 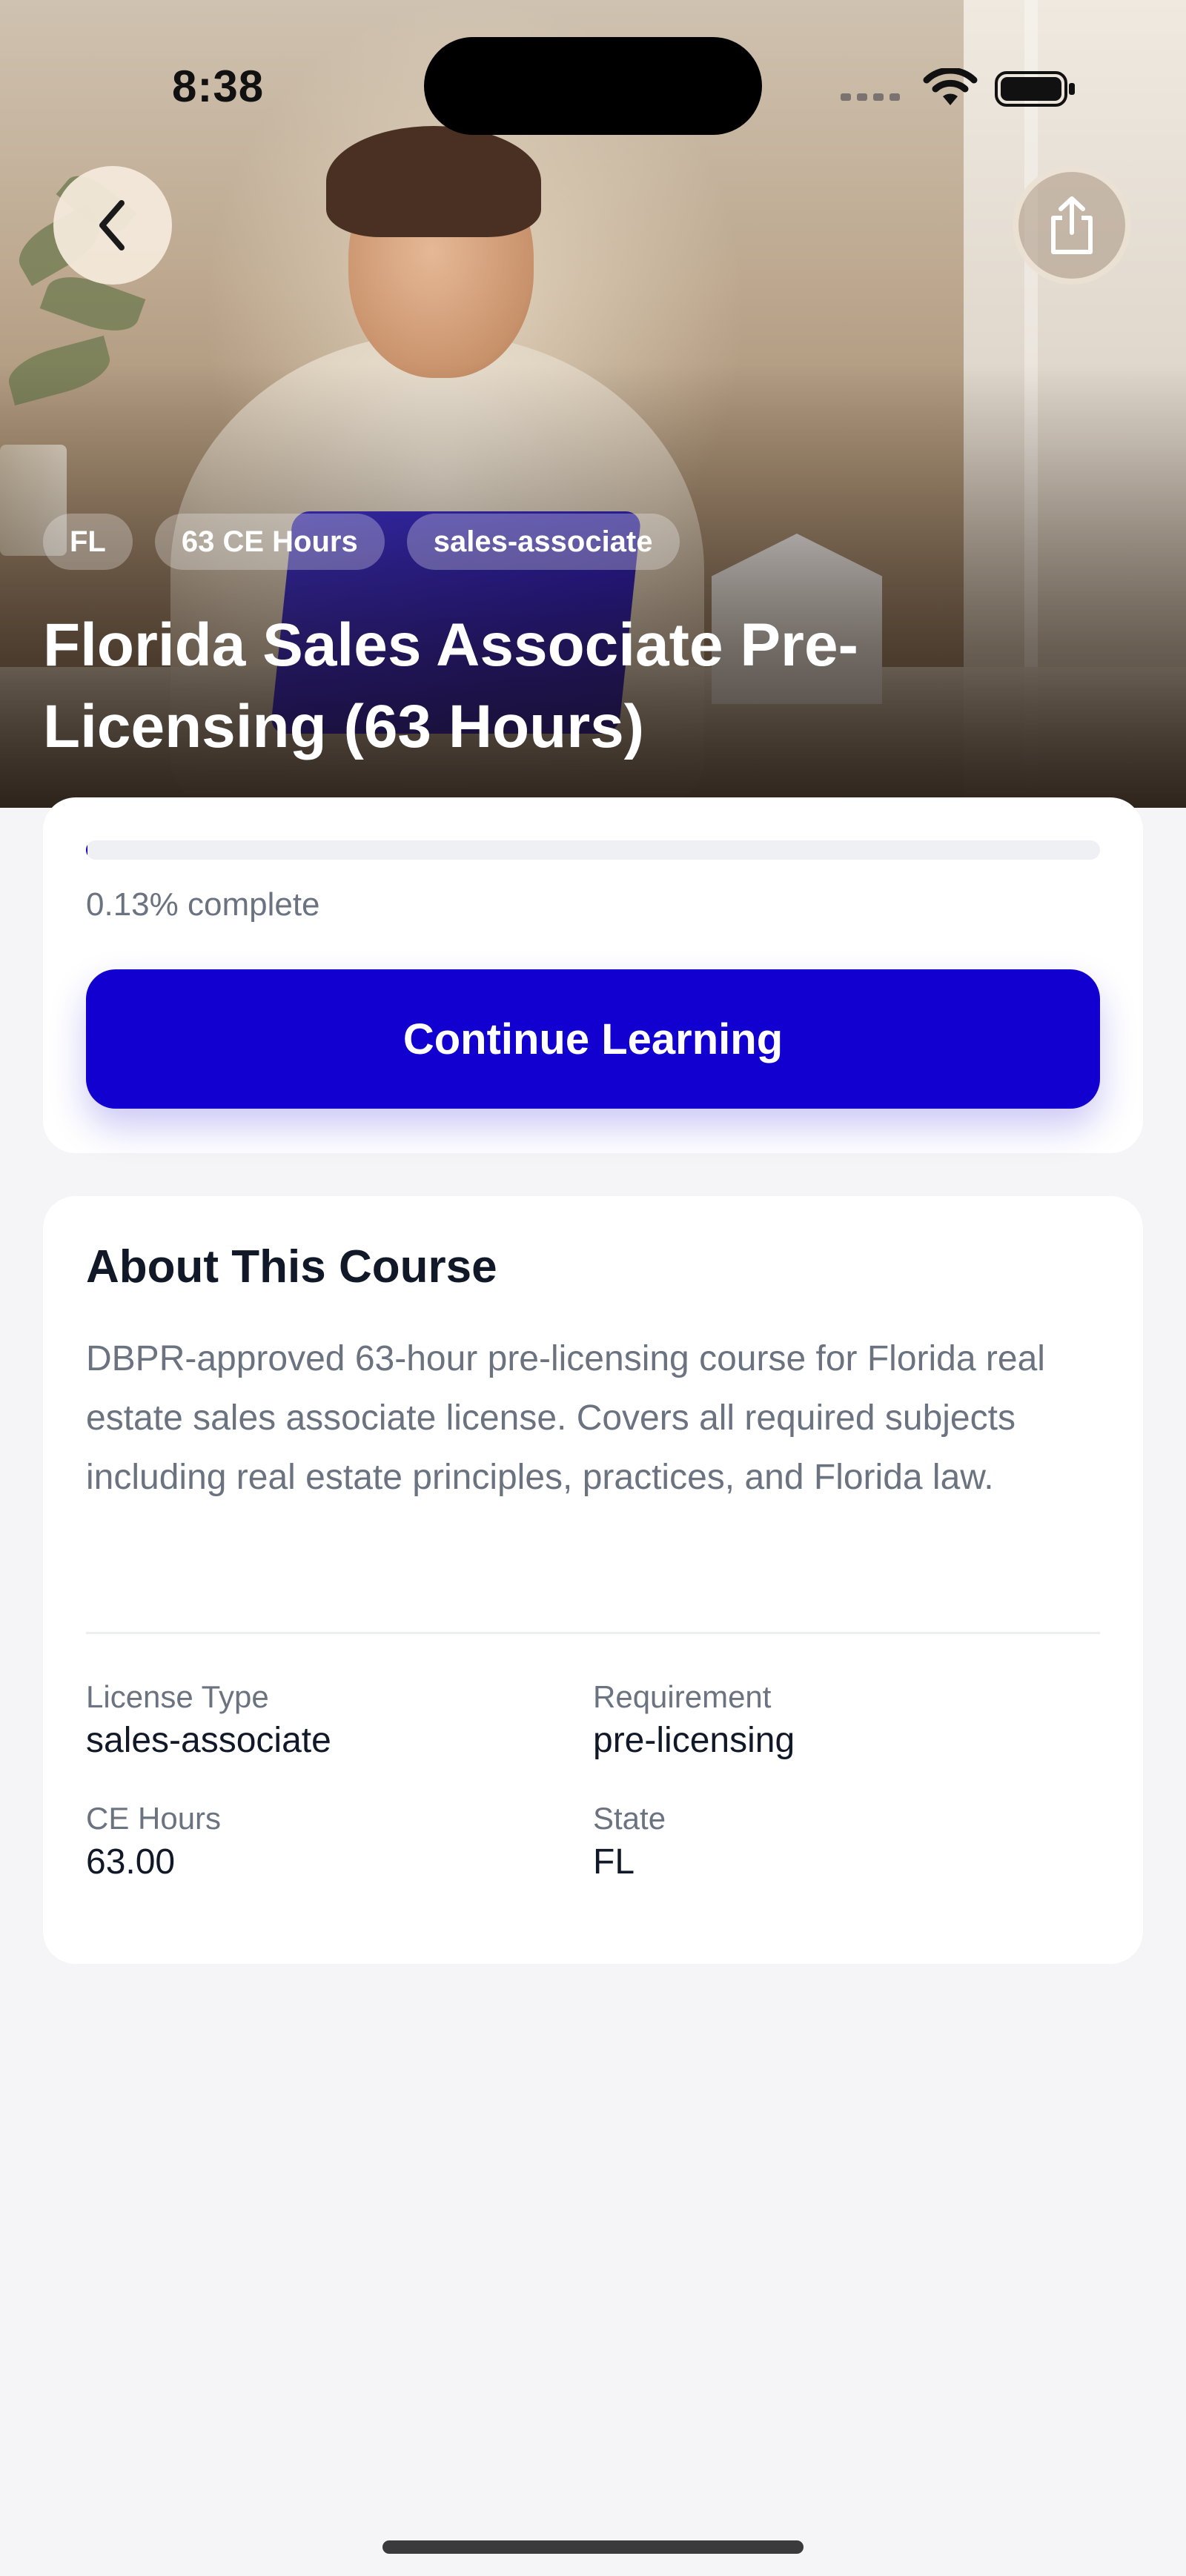 What do you see at coordinates (86, 850) in the screenshot?
I see `progress-bar-fill` at bounding box center [86, 850].